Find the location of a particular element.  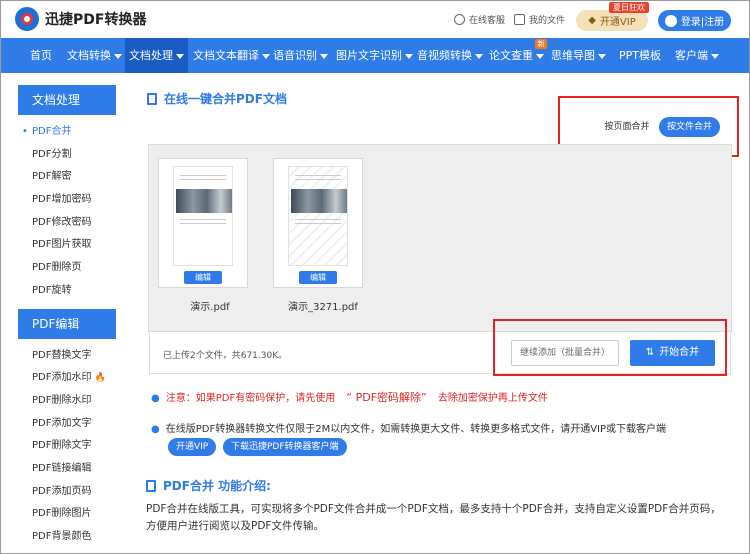

sidebar-item-pdf-remove-watermark: PDF删除水印 is located at coordinates (67, 401).